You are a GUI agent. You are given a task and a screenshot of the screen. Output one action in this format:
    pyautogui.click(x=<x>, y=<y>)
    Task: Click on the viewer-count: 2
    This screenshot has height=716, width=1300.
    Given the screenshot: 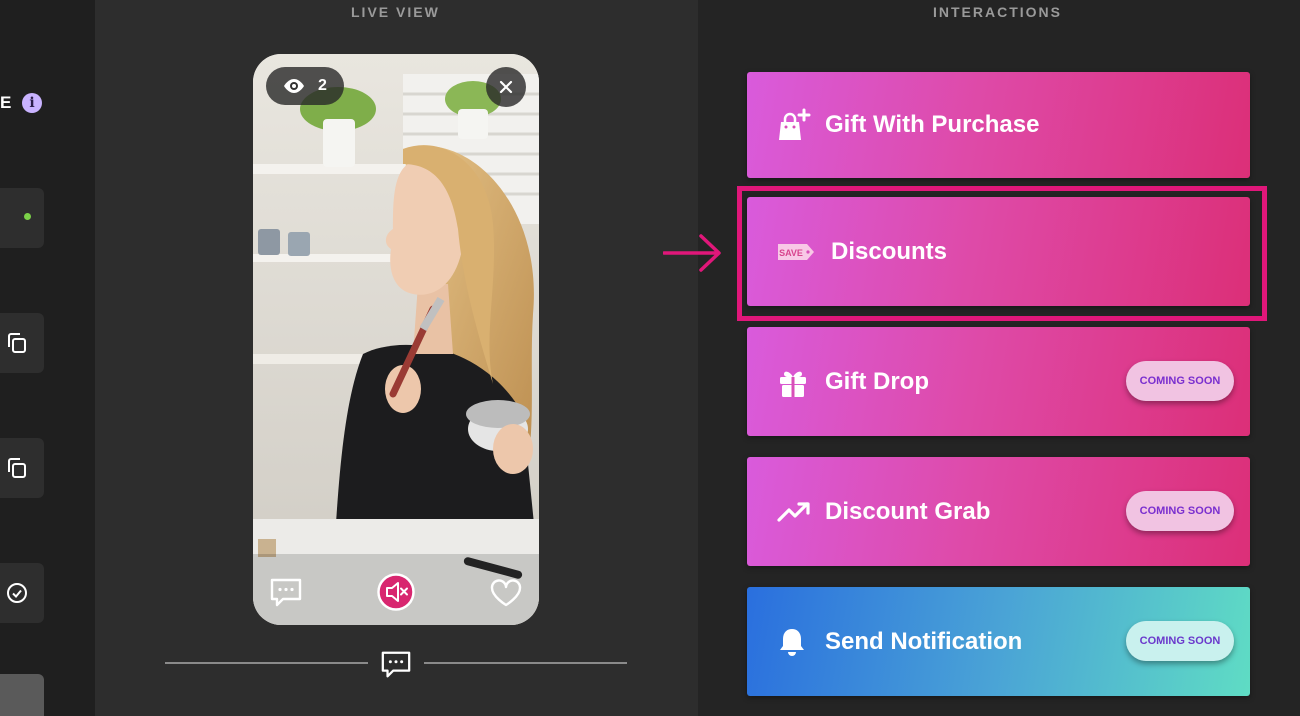 What is the action you would take?
    pyautogui.click(x=322, y=85)
    